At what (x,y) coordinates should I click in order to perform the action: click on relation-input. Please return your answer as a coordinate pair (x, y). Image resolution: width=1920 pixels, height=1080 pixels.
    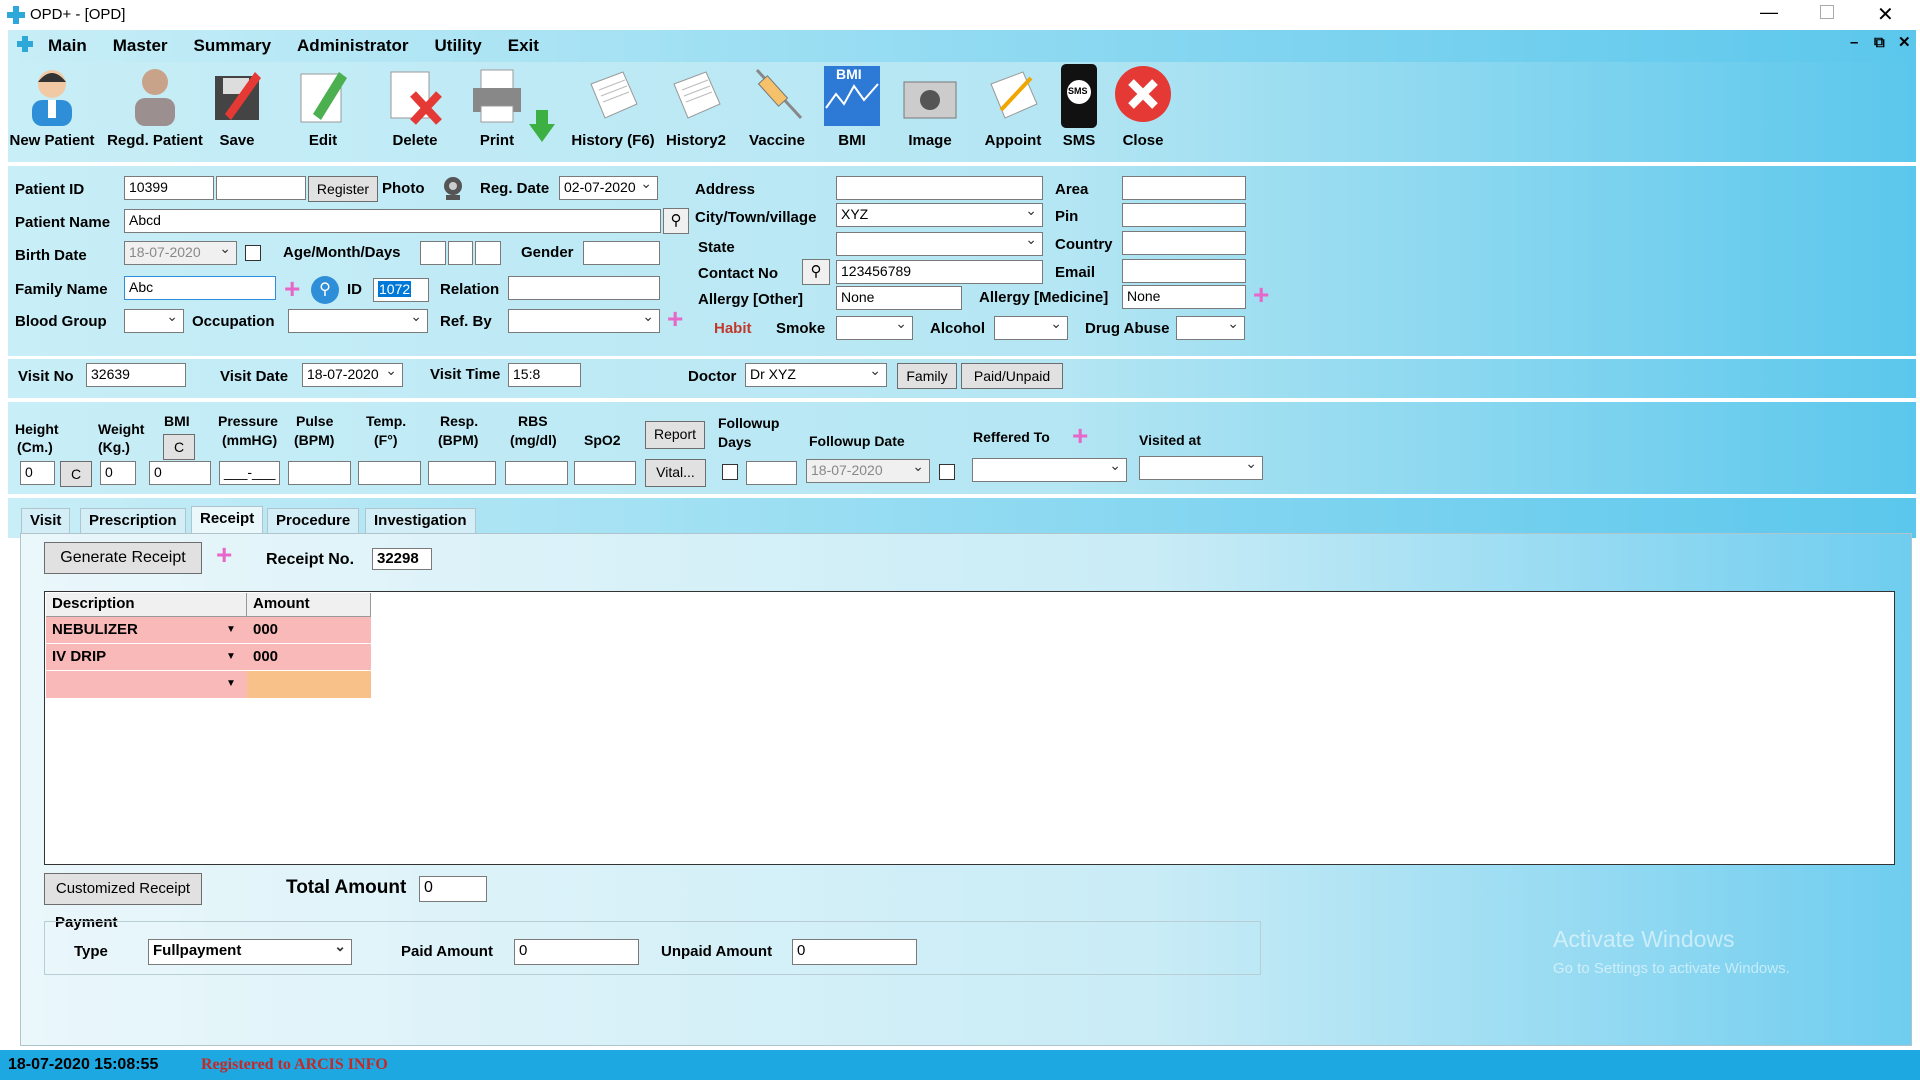
    Looking at the image, I should click on (584, 288).